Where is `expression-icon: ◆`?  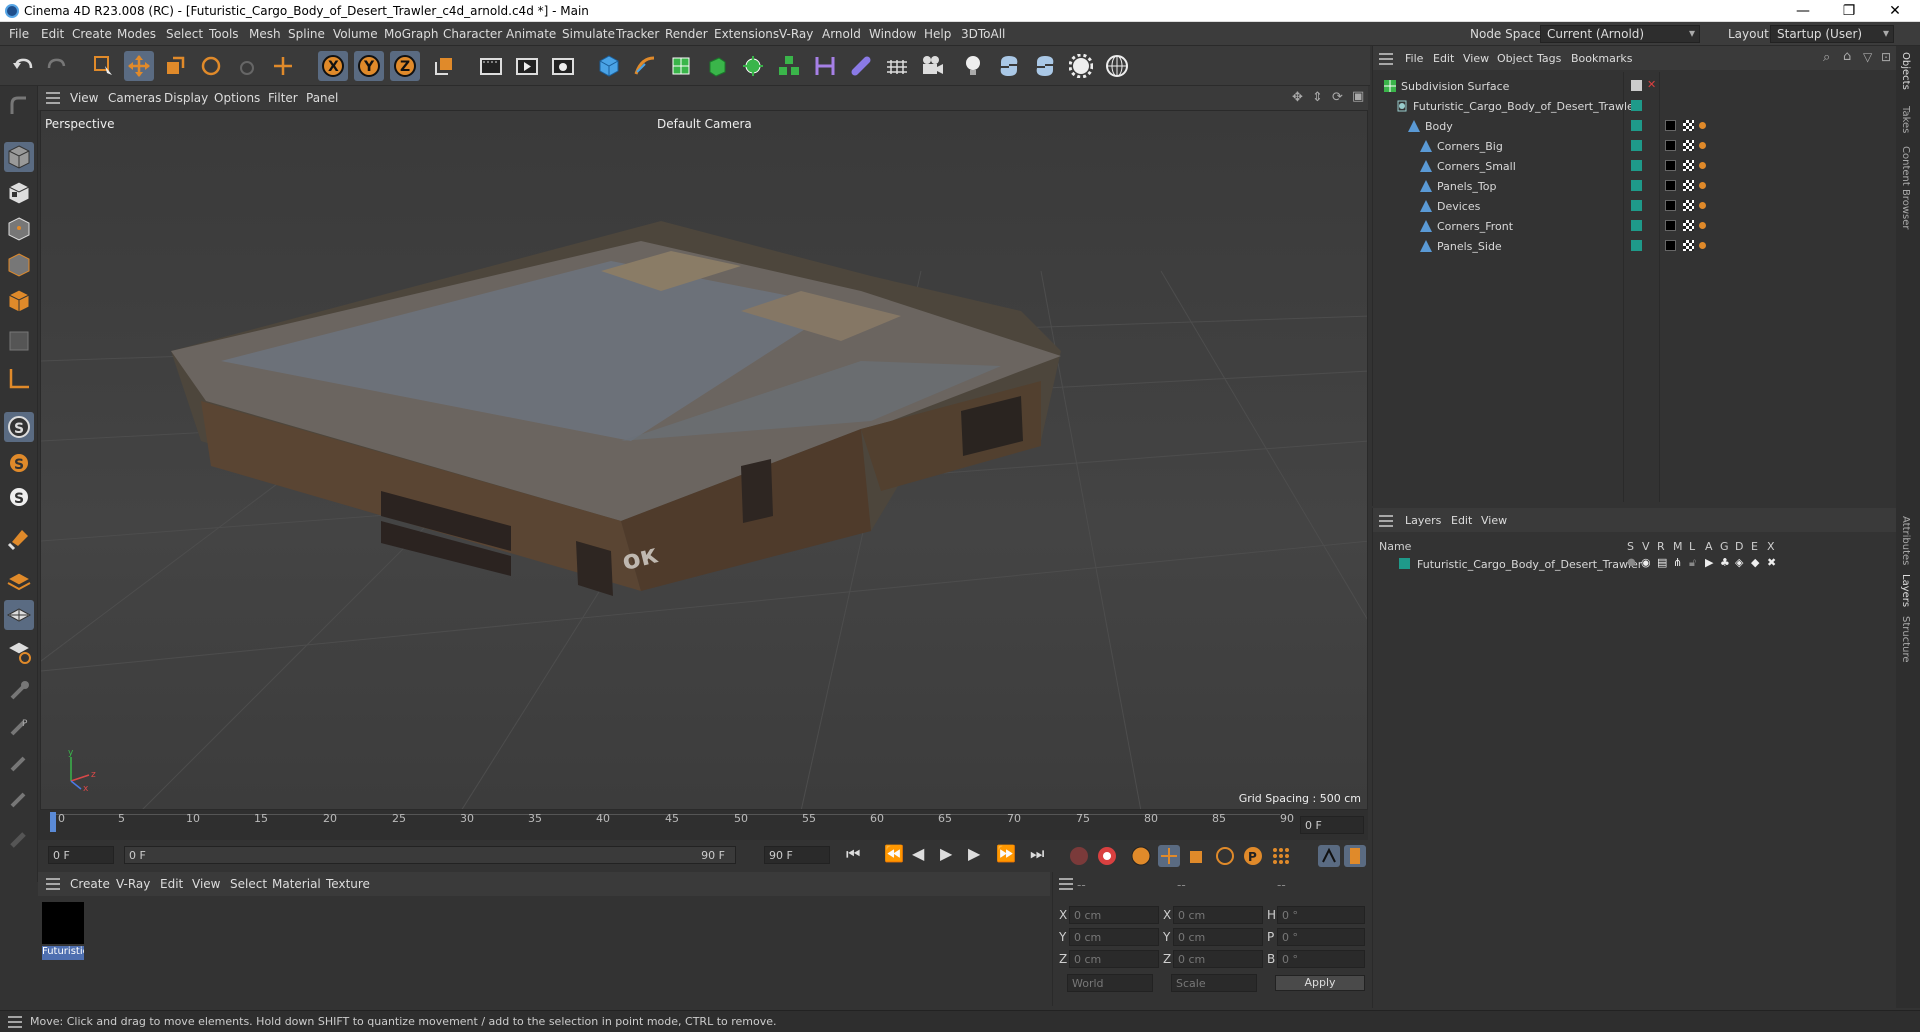
expression-icon: ◆ is located at coordinates (1755, 562).